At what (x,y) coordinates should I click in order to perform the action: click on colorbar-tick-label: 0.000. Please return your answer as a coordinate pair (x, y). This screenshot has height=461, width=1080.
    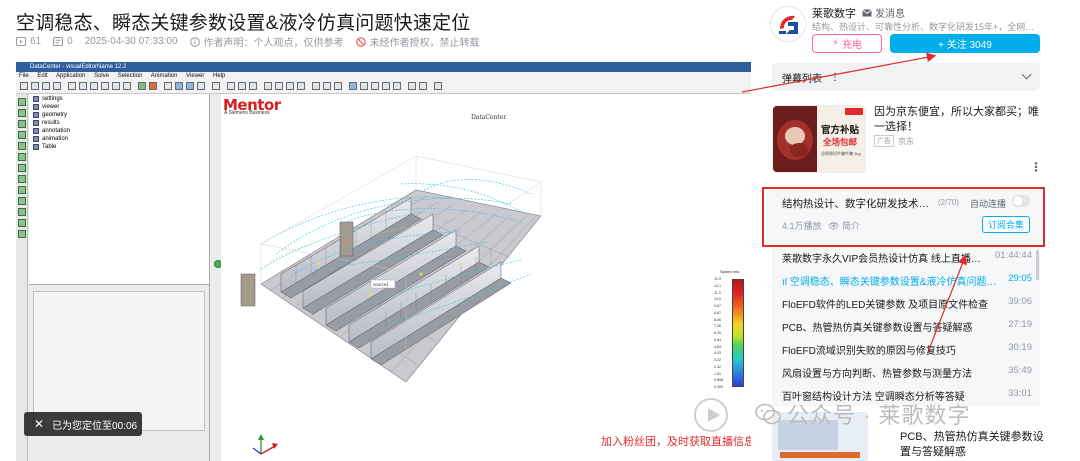
    Looking at the image, I should click on (718, 387).